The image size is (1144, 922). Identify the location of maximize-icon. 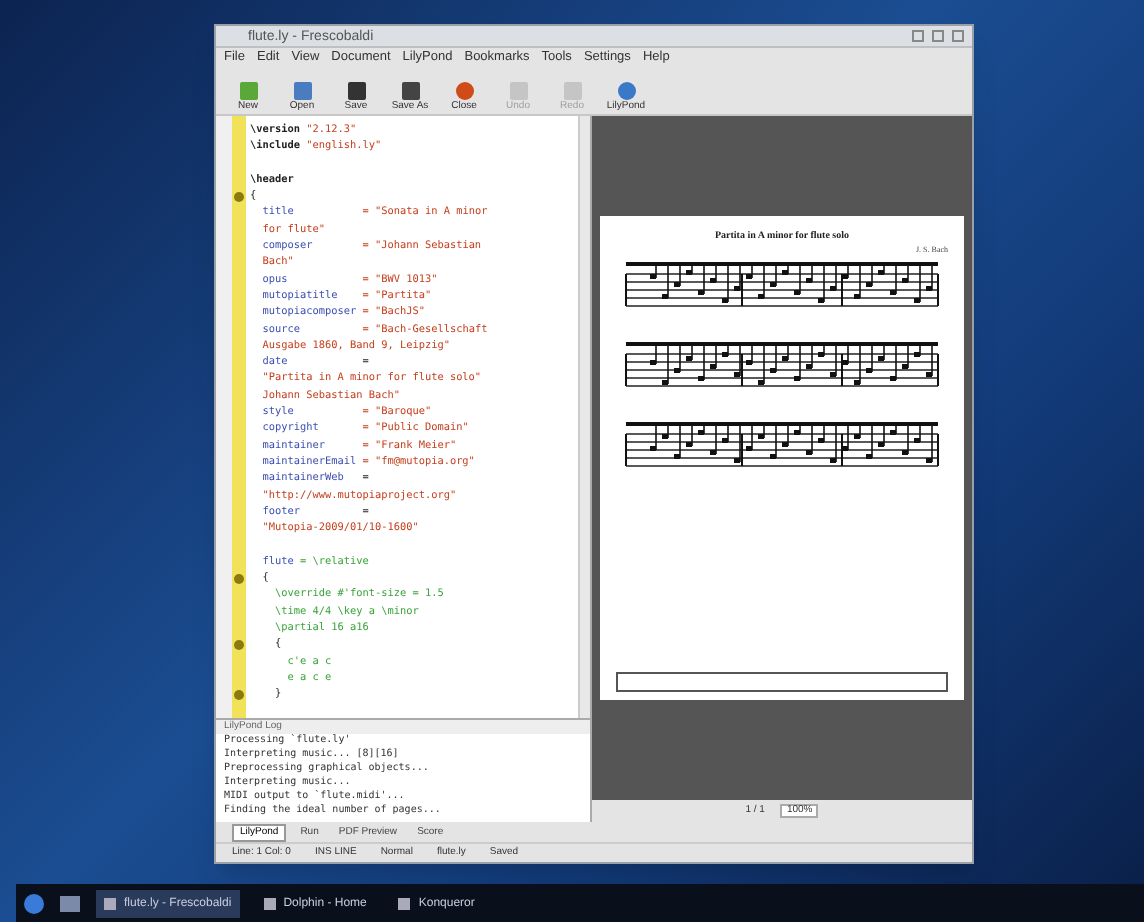
(938, 36).